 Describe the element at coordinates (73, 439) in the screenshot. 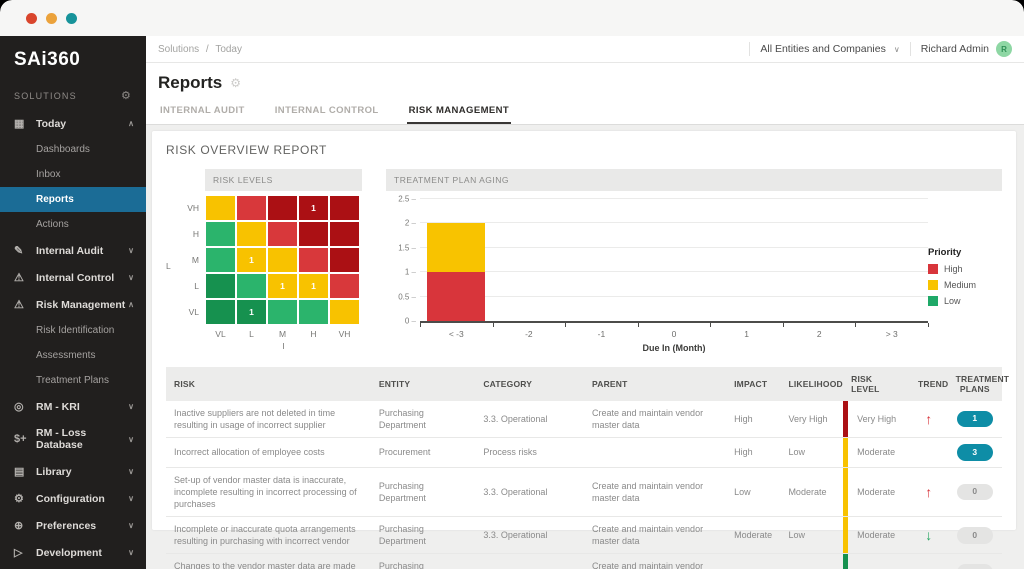

I see `sidebar-item-rm-loss-database: $+ RM - Loss Database ∨` at that location.